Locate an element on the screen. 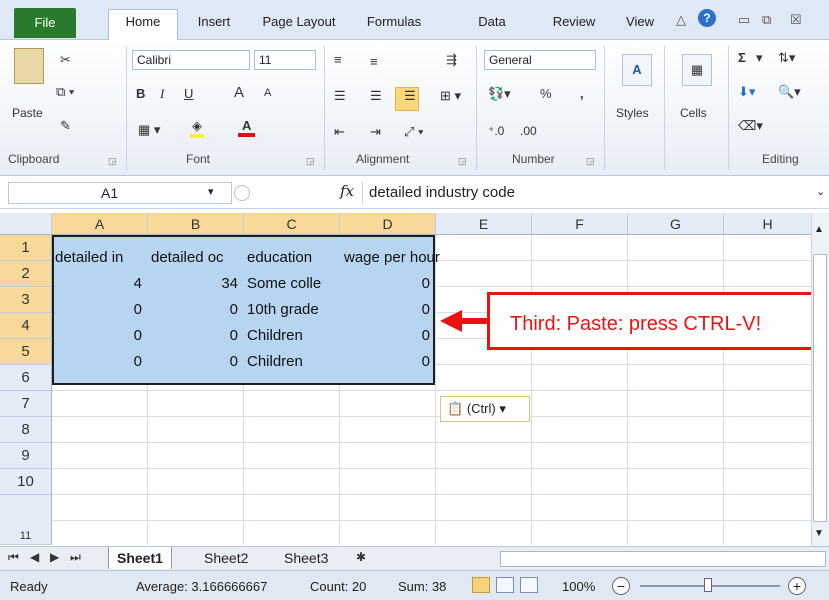 The width and height of the screenshot is (829, 600). sheet-tab-sheet2: Sheet2 is located at coordinates (226, 558).